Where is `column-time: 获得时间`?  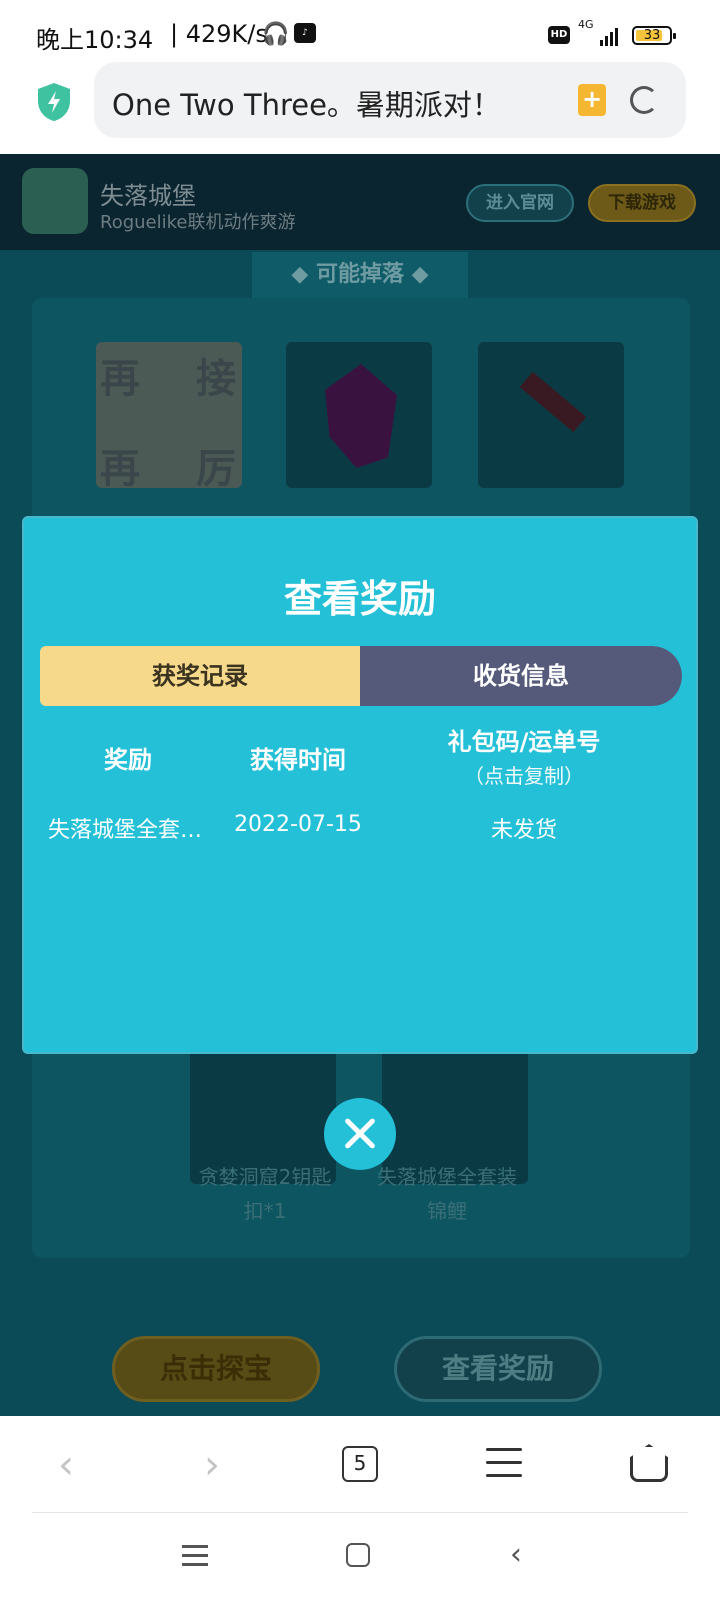
column-time: 获得时间 is located at coordinates (298, 760).